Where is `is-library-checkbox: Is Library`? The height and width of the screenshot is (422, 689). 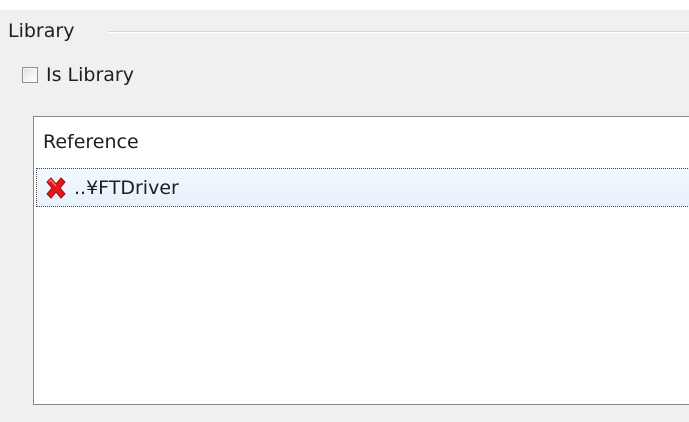
is-library-checkbox: Is Library is located at coordinates (78, 75).